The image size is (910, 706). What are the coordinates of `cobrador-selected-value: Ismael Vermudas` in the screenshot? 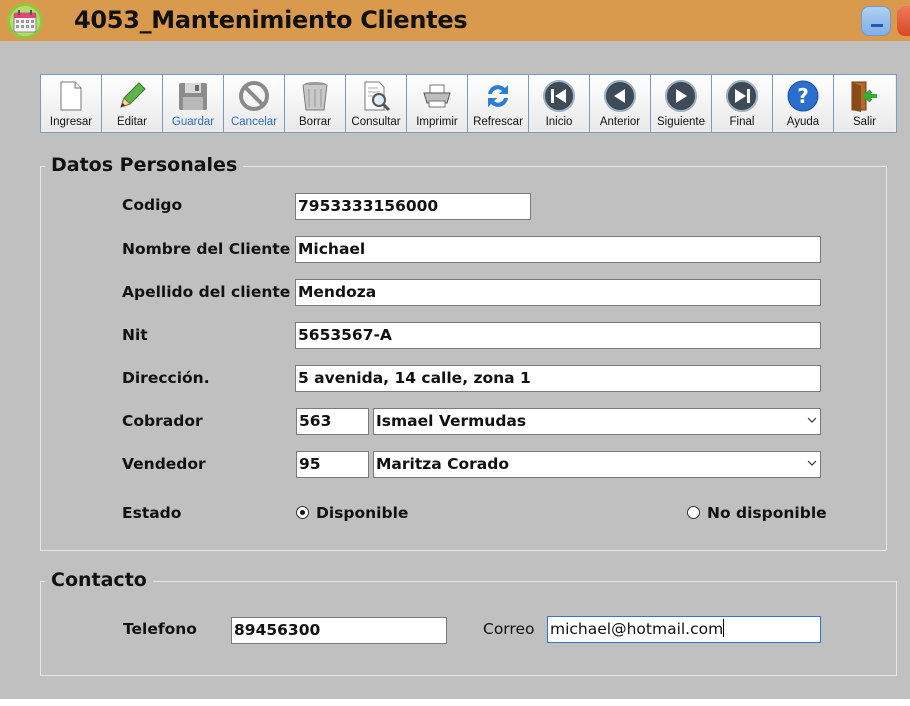 It's located at (451, 421).